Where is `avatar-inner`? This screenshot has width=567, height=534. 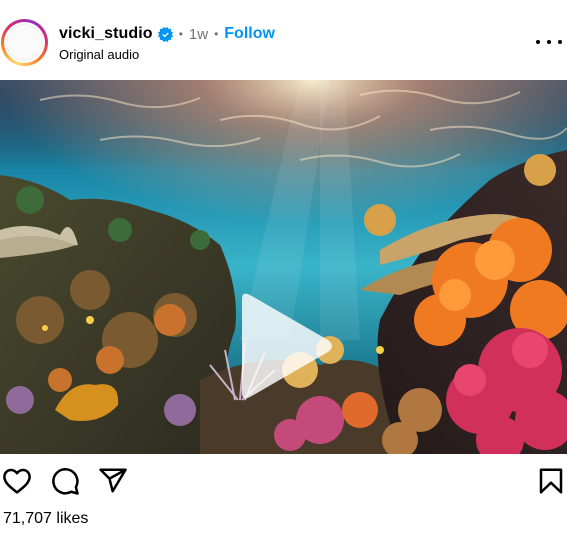
avatar-inner is located at coordinates (24, 42).